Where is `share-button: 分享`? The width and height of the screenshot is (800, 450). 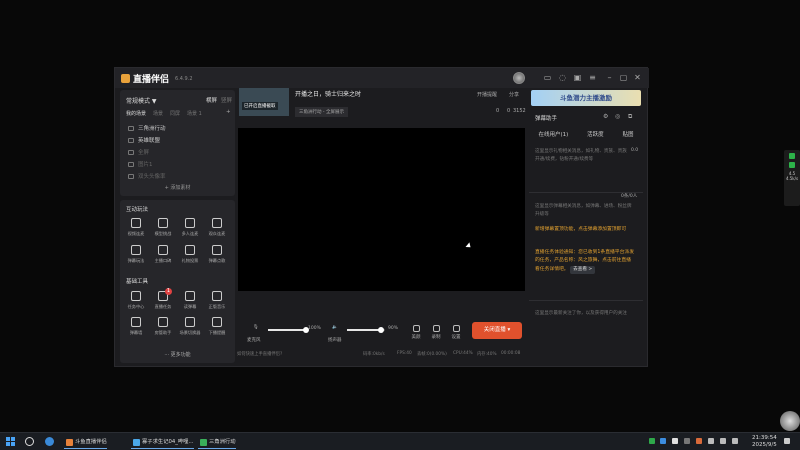 share-button: 分享 is located at coordinates (514, 94).